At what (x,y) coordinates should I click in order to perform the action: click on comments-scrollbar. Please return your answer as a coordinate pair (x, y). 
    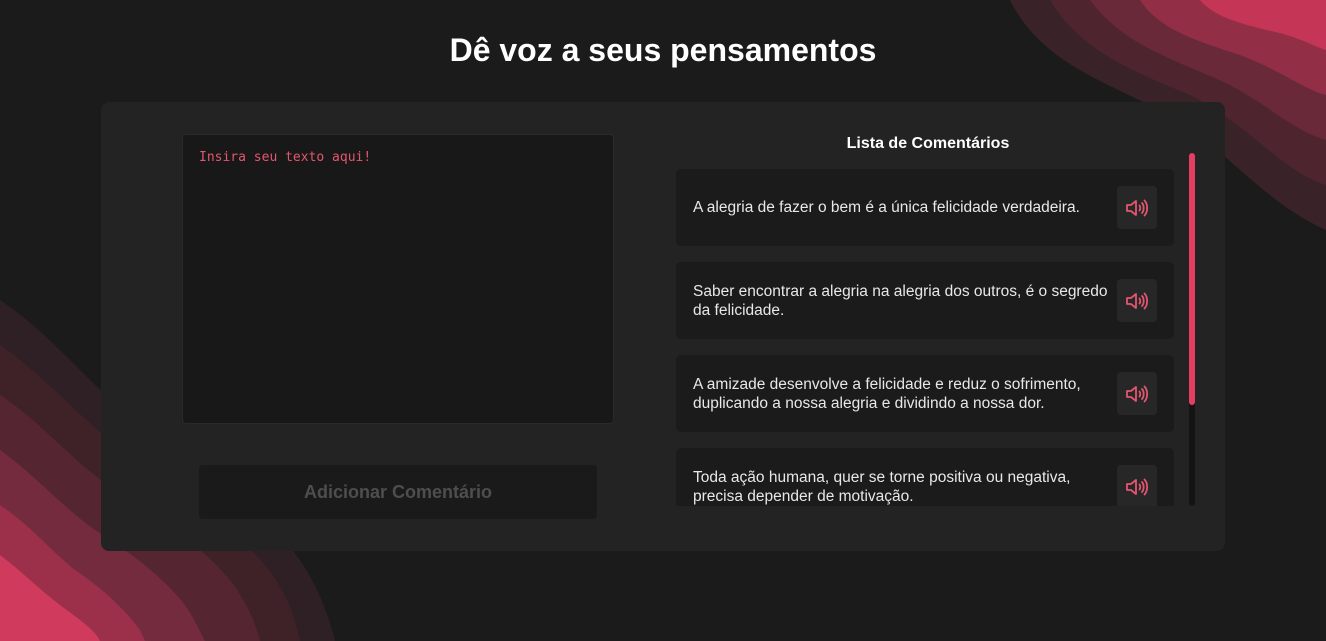
    Looking at the image, I should click on (1192, 329).